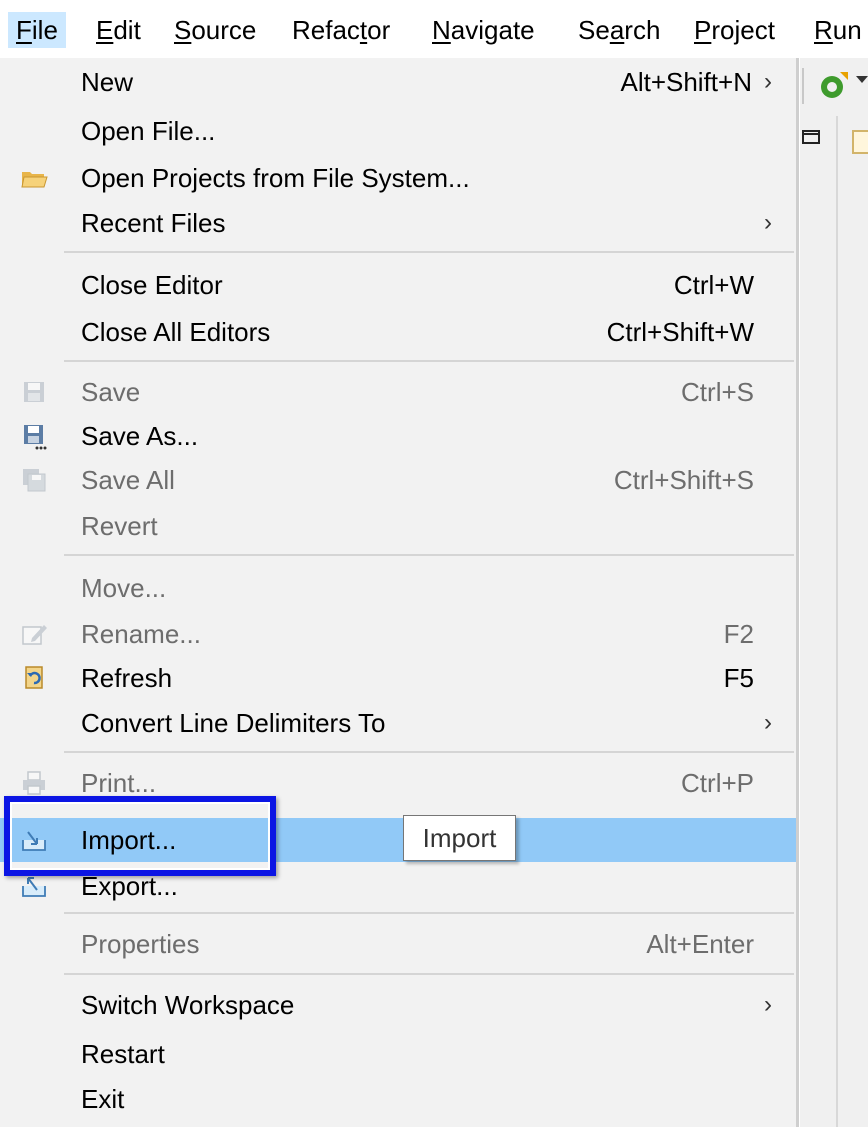  What do you see at coordinates (738, 678) in the screenshot?
I see `menu-item-accelerator: F5` at bounding box center [738, 678].